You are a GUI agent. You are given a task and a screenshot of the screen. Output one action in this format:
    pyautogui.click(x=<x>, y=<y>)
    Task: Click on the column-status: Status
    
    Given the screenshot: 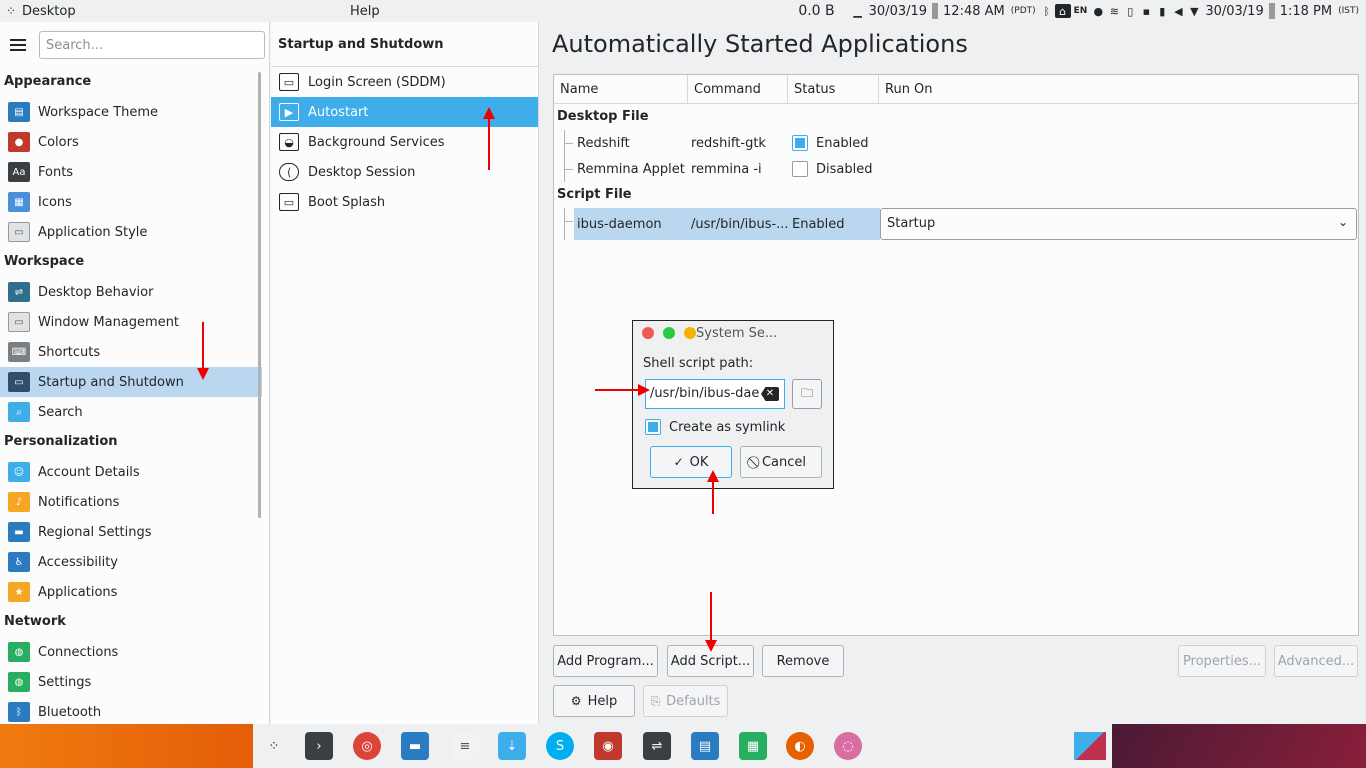 What is the action you would take?
    pyautogui.click(x=833, y=89)
    